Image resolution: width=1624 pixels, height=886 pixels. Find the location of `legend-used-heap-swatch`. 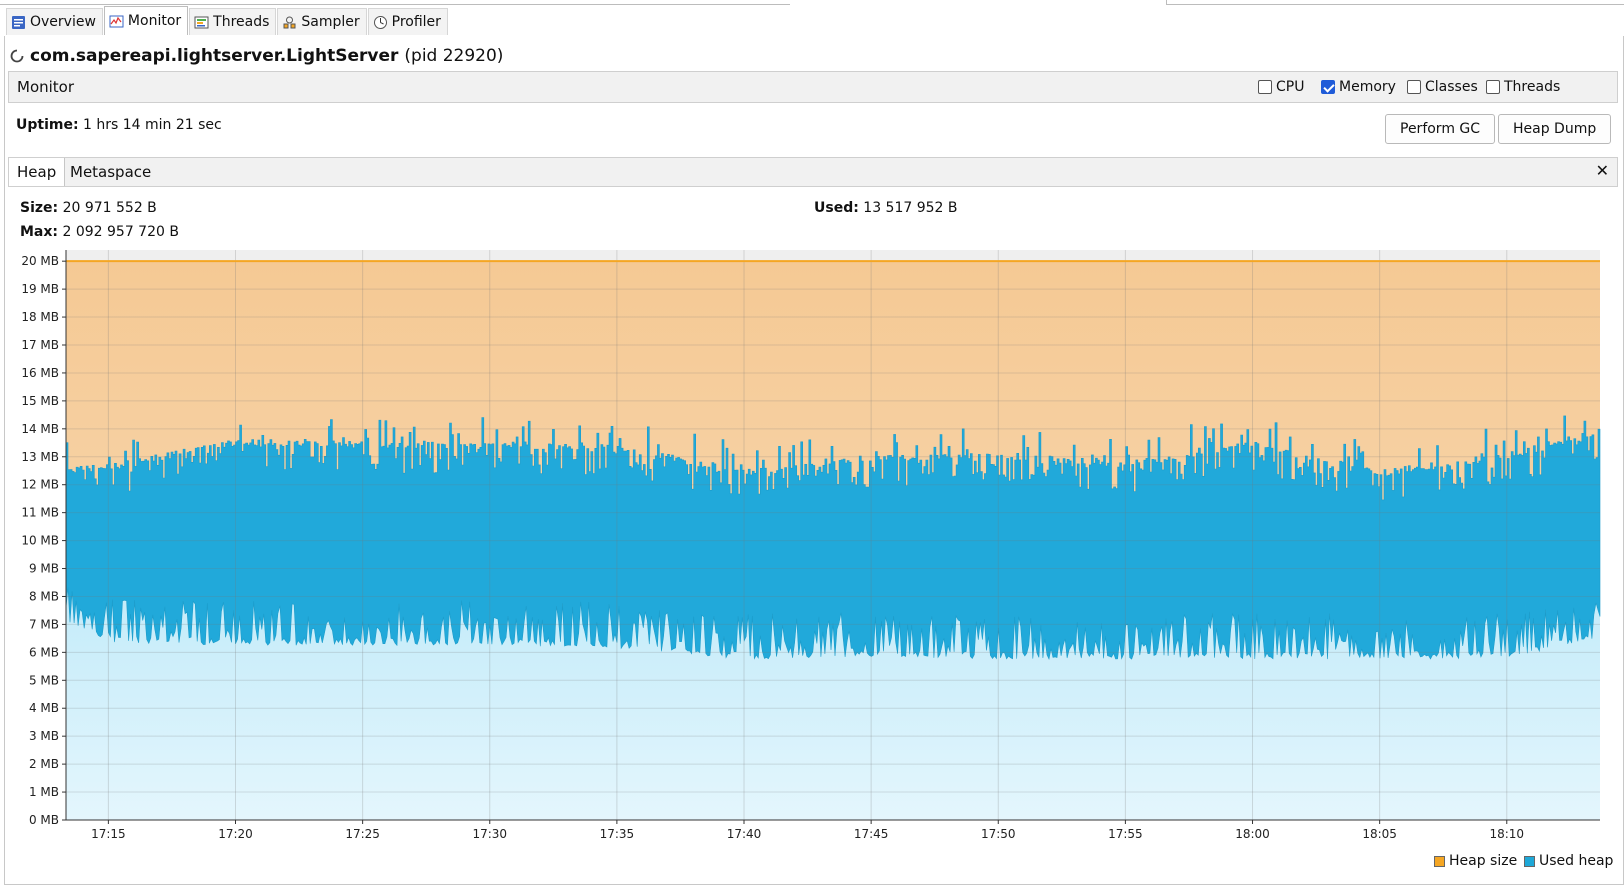

legend-used-heap-swatch is located at coordinates (1529, 861).